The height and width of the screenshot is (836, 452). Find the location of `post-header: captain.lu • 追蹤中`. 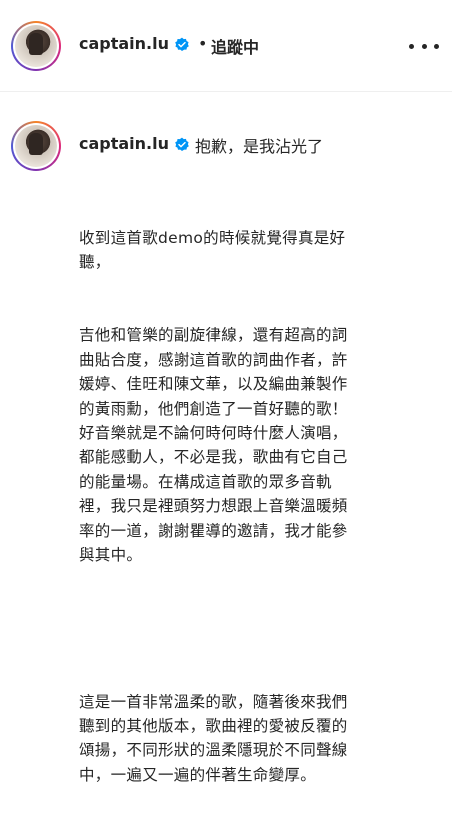

post-header: captain.lu • 追蹤中 is located at coordinates (226, 46).